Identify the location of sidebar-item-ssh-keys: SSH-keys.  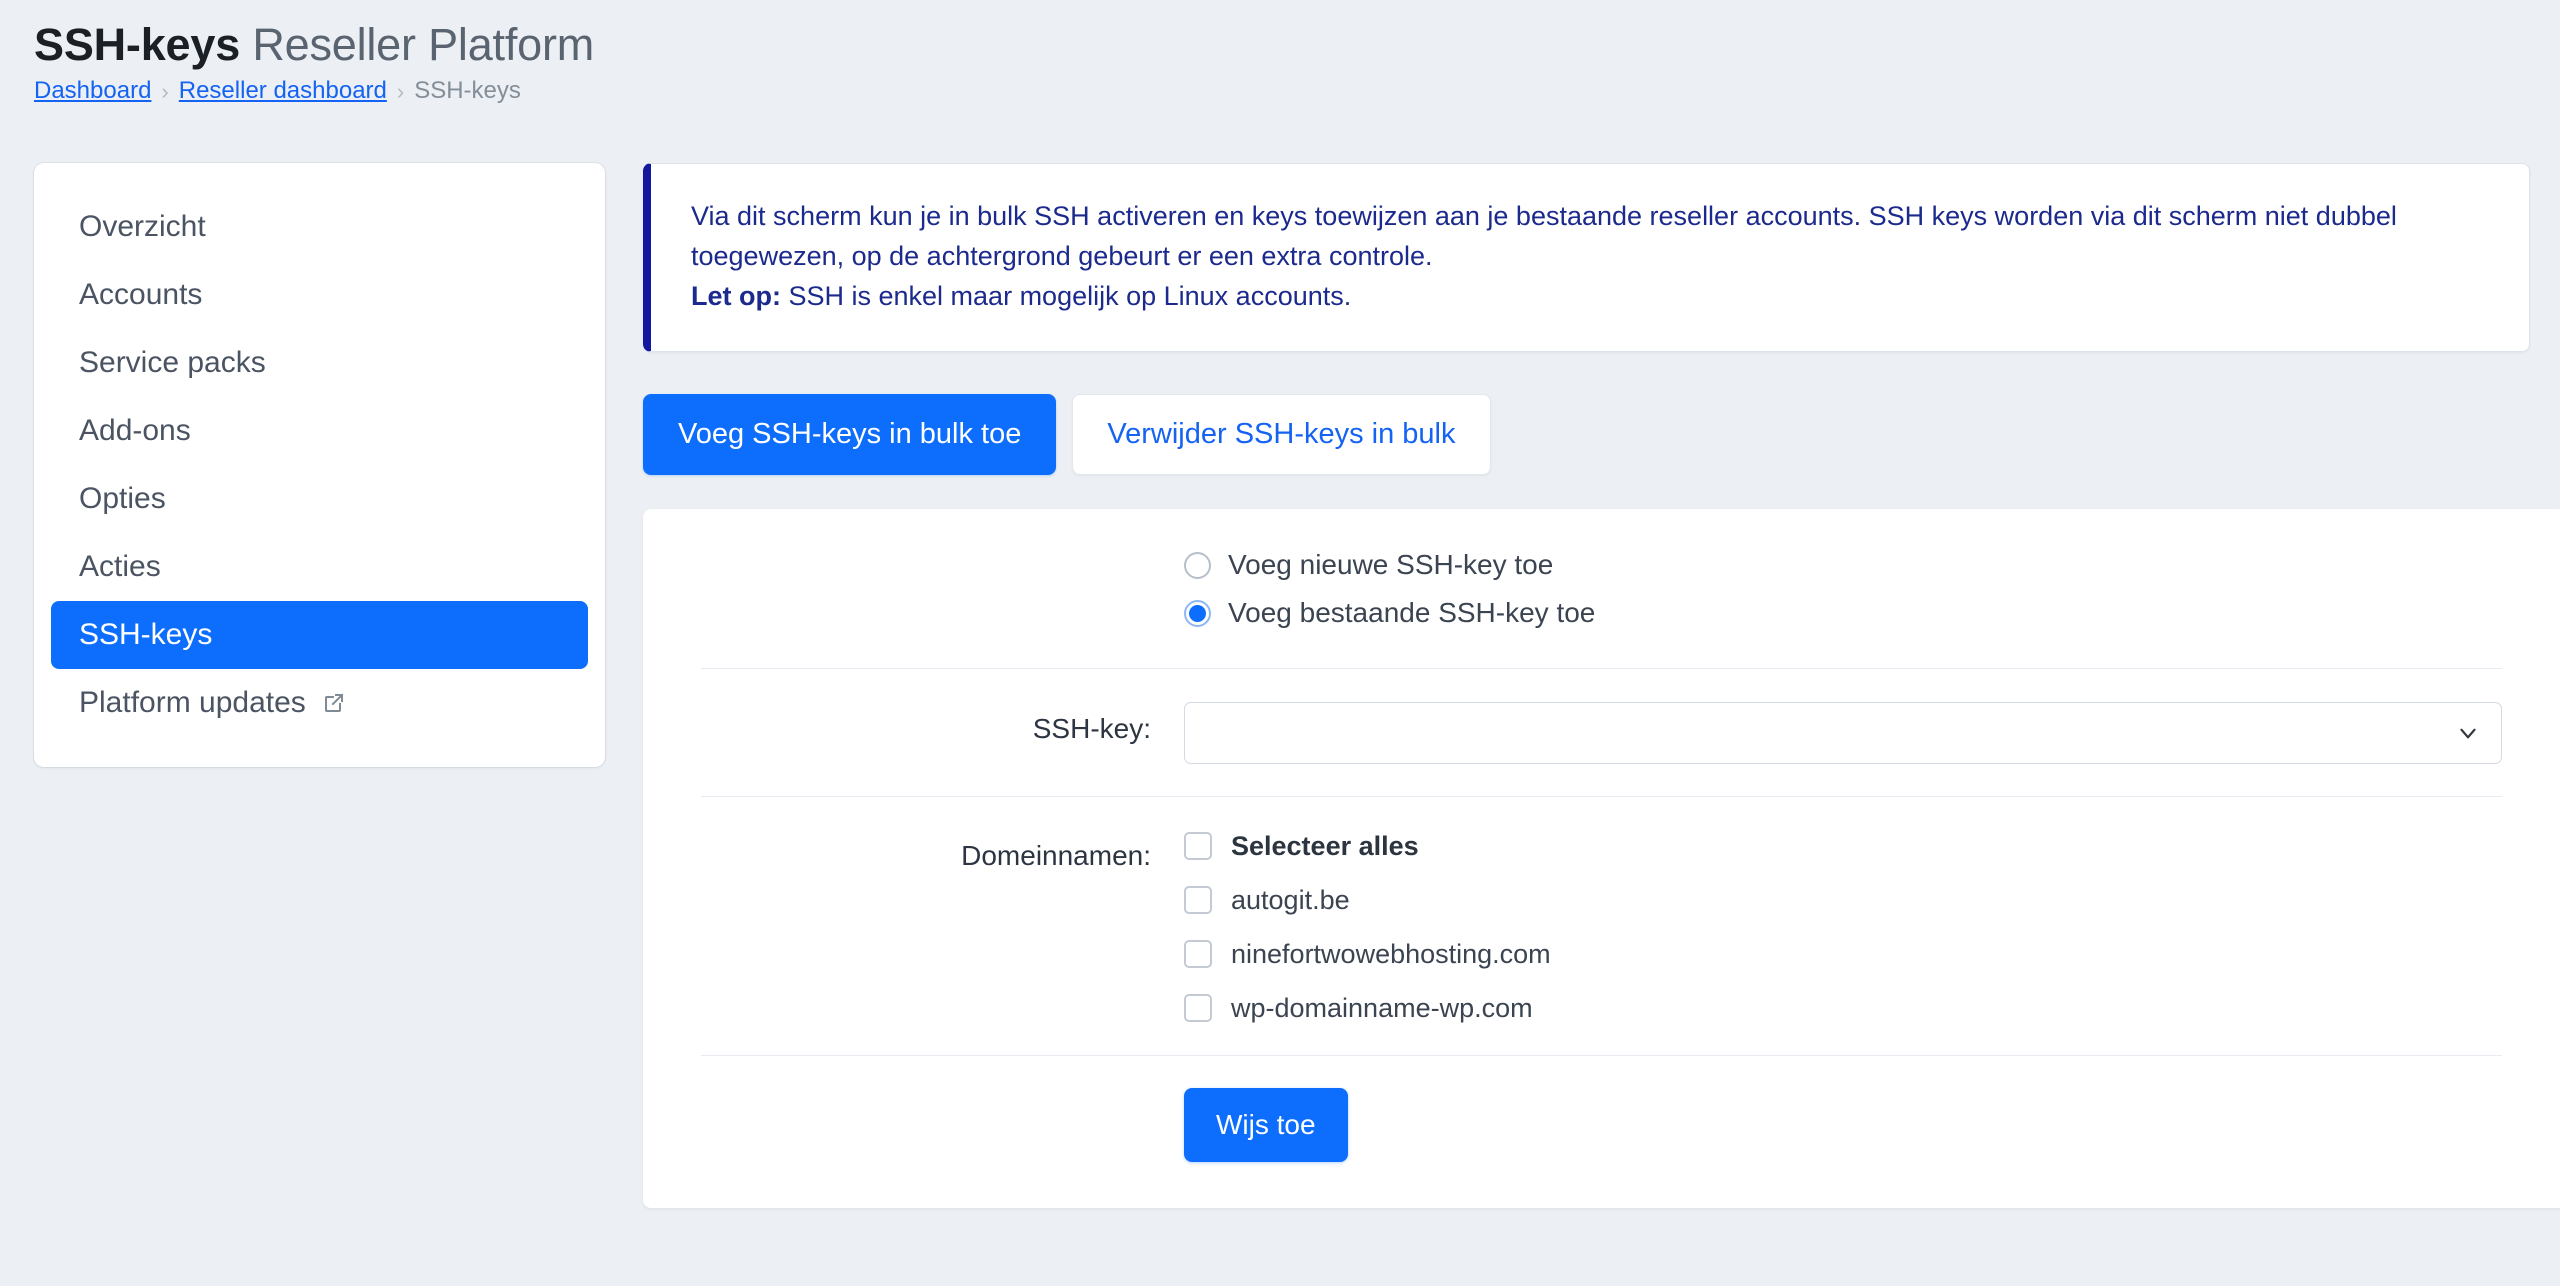
(319, 635).